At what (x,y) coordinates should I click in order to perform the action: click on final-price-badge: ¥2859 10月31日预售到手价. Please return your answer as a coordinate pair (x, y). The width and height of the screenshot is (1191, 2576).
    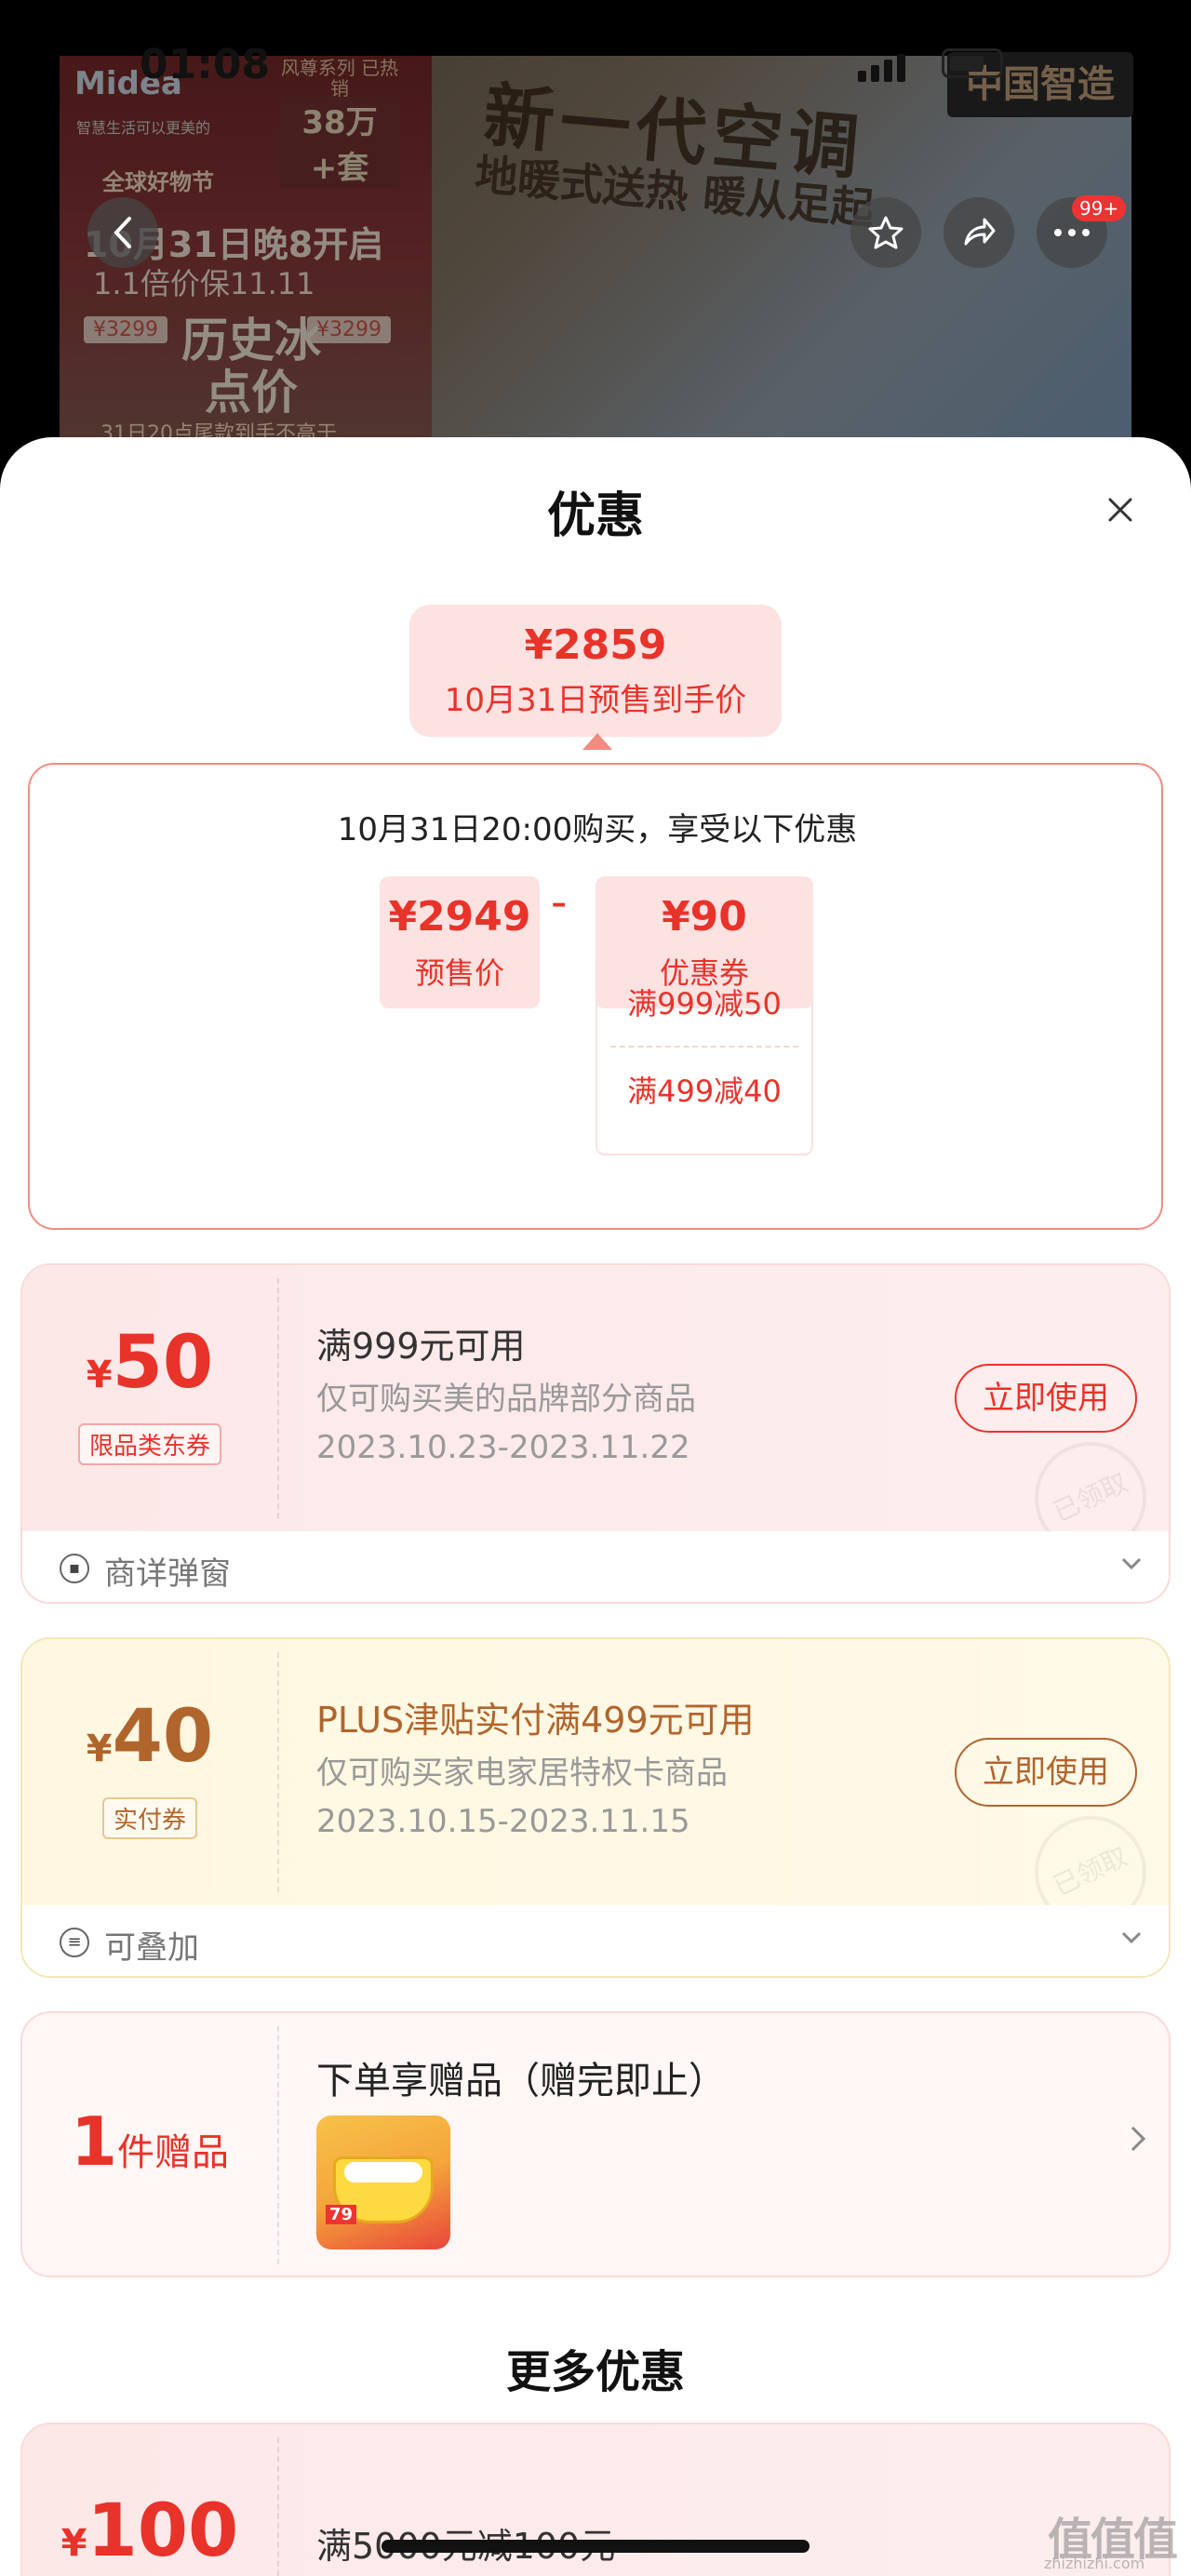
    Looking at the image, I should click on (595, 671).